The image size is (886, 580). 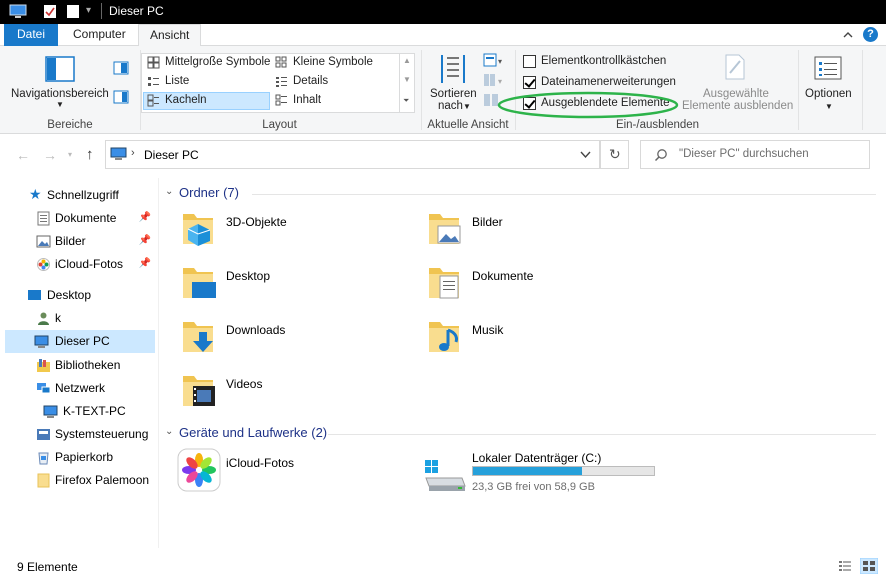 I want to click on sort-by-icon, so click(x=453, y=69).